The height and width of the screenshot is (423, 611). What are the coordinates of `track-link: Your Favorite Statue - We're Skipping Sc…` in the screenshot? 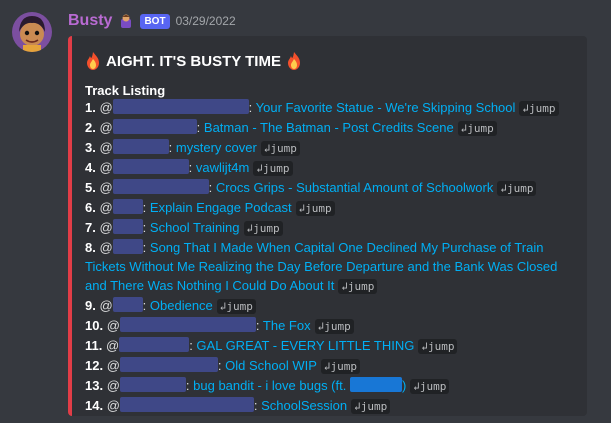 It's located at (386, 107).